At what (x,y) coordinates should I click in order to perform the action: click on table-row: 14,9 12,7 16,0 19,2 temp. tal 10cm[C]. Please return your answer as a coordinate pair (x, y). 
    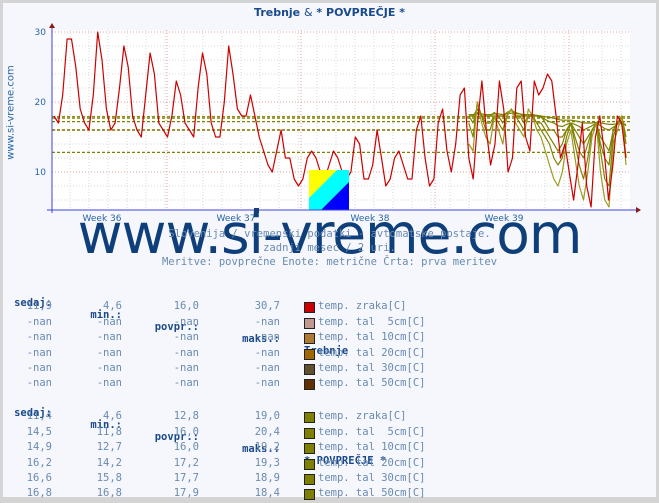
    Looking at the image, I should click on (237, 448).